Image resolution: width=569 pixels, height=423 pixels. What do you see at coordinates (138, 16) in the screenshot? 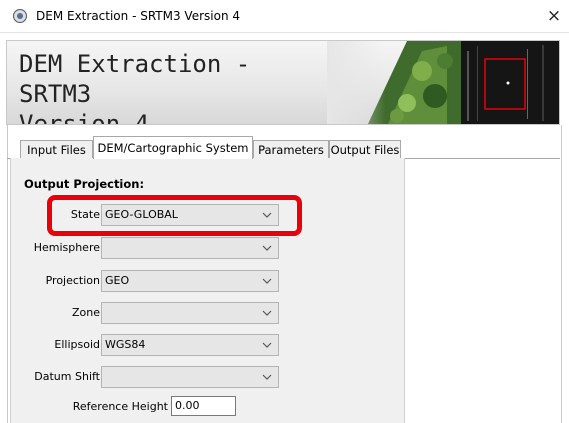
I see `window-title: DEM Extraction - SRTM3 Version 4` at bounding box center [138, 16].